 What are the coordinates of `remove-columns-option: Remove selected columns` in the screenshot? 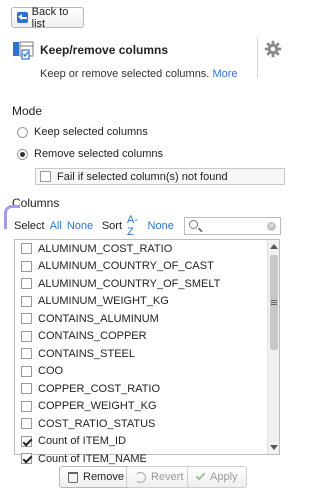 It's located at (90, 154).